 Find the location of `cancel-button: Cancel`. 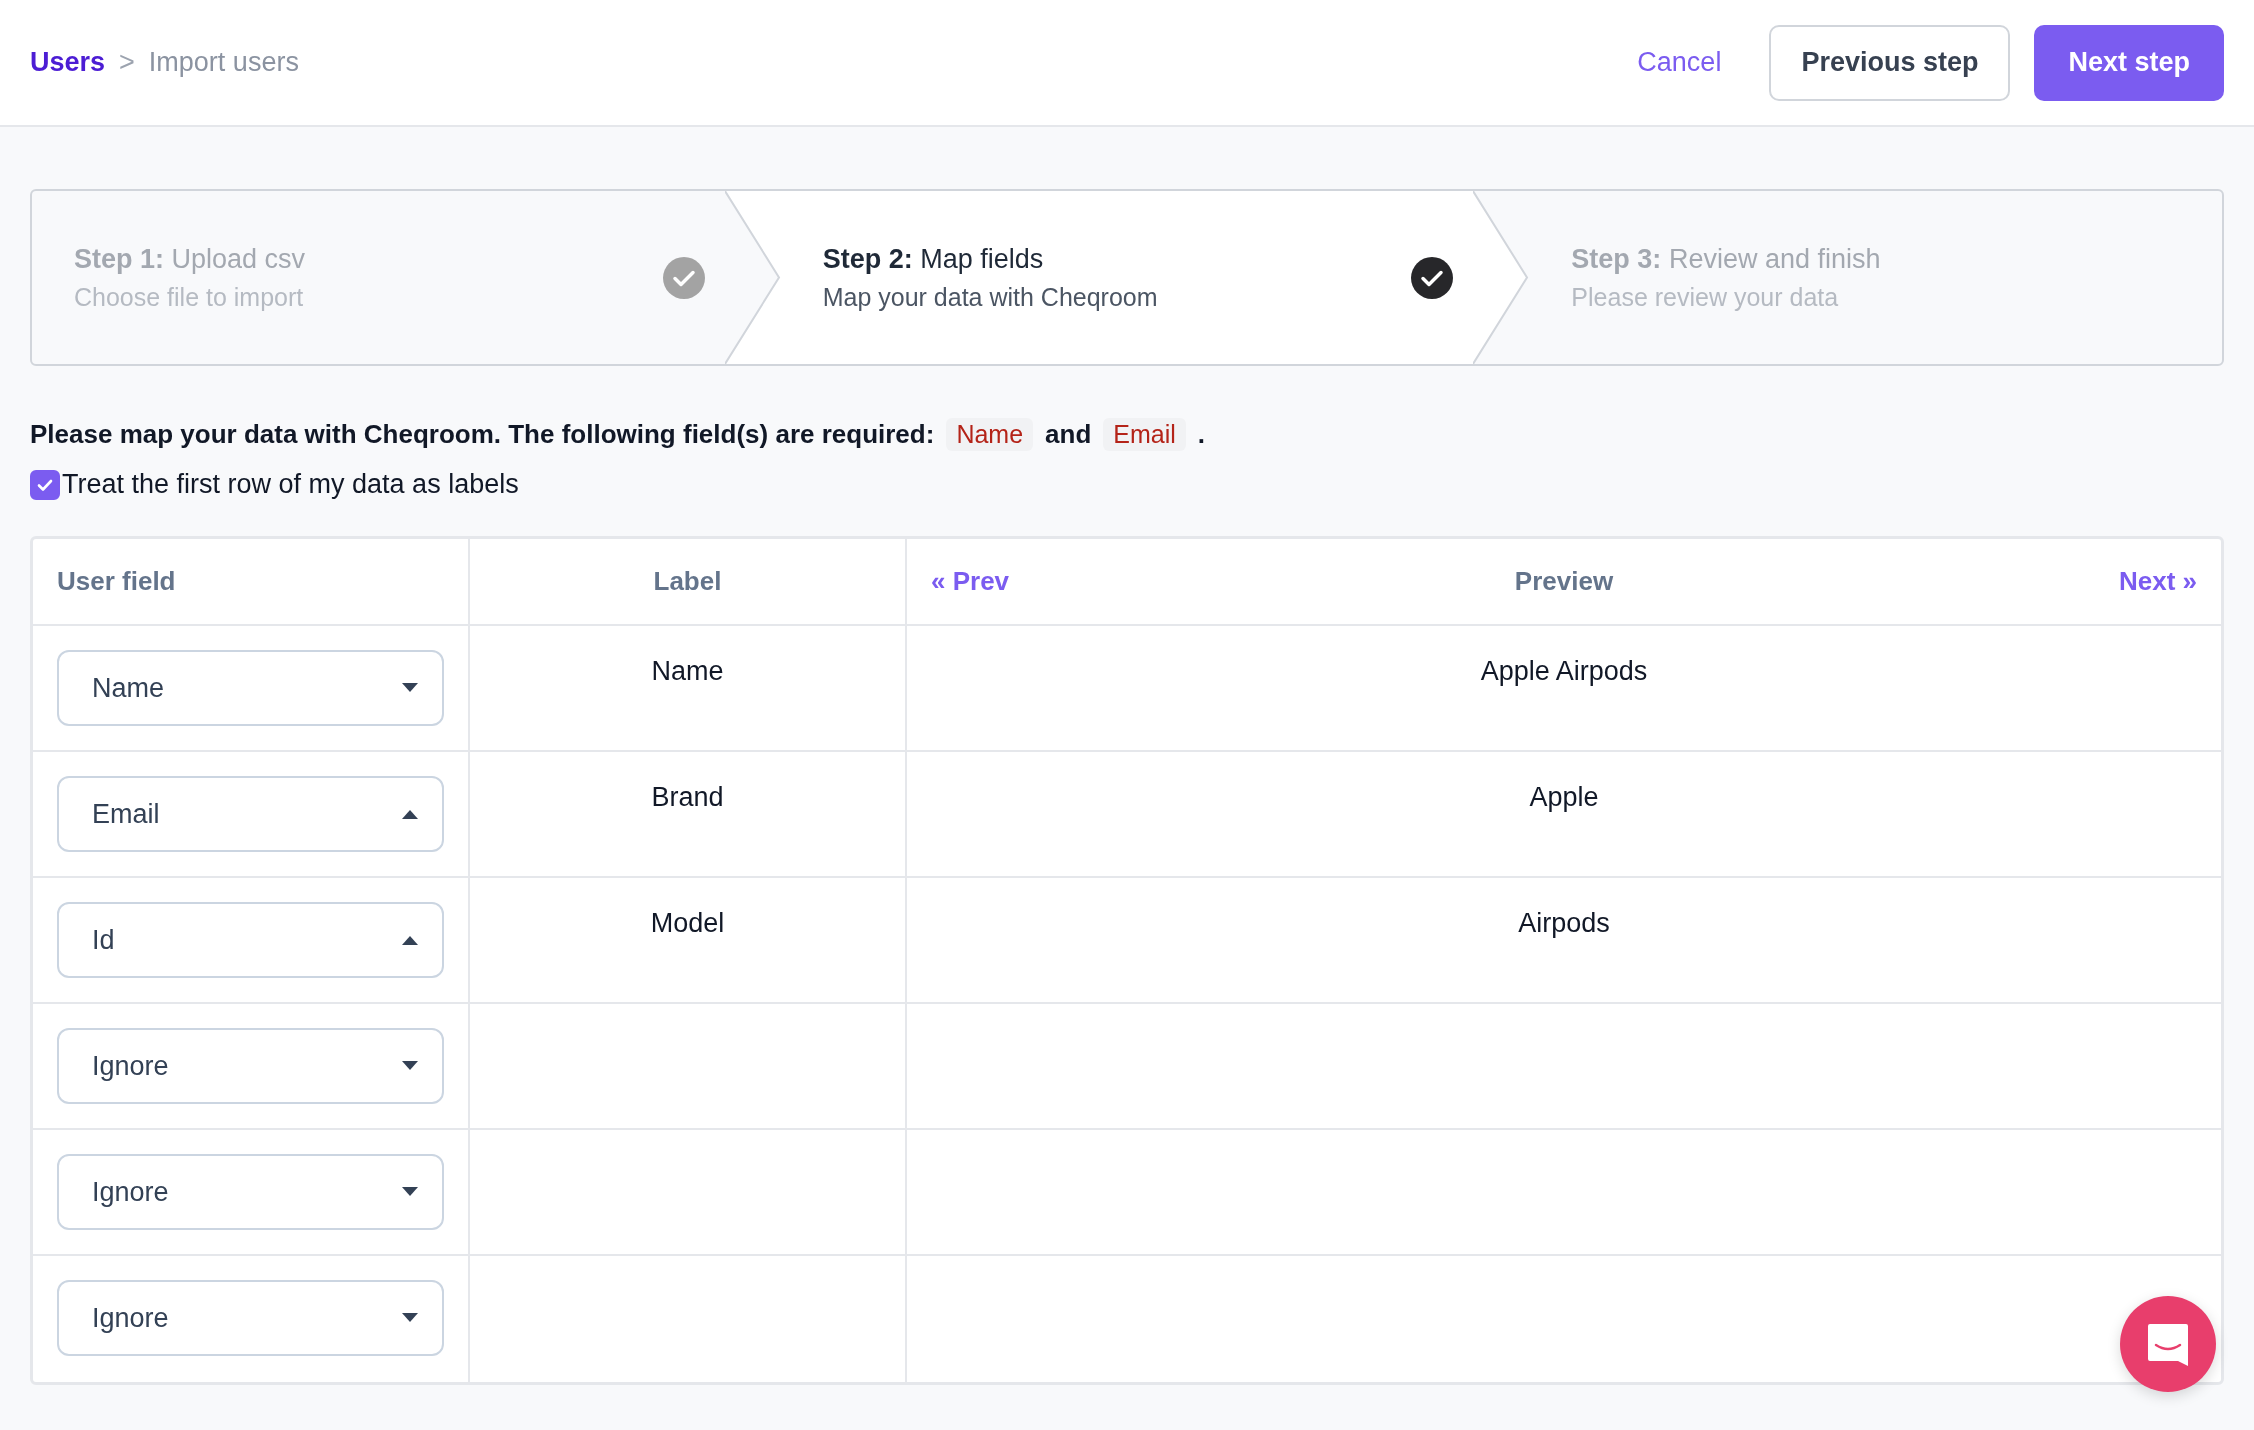

cancel-button: Cancel is located at coordinates (1679, 62).